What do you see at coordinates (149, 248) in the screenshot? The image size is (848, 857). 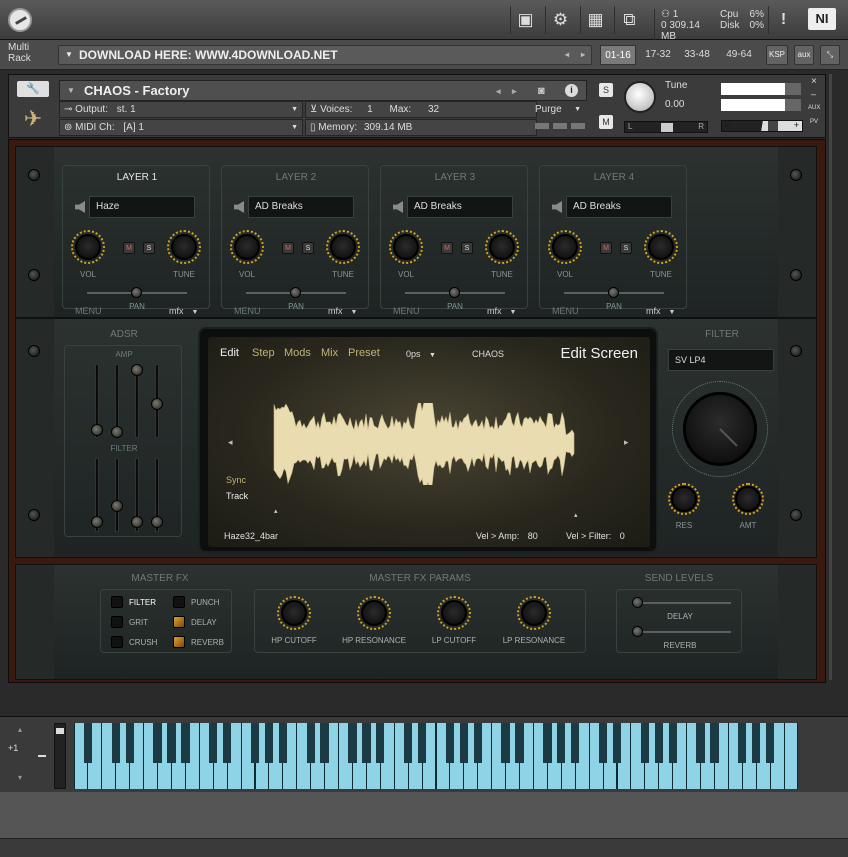 I see `solo-button: S` at bounding box center [149, 248].